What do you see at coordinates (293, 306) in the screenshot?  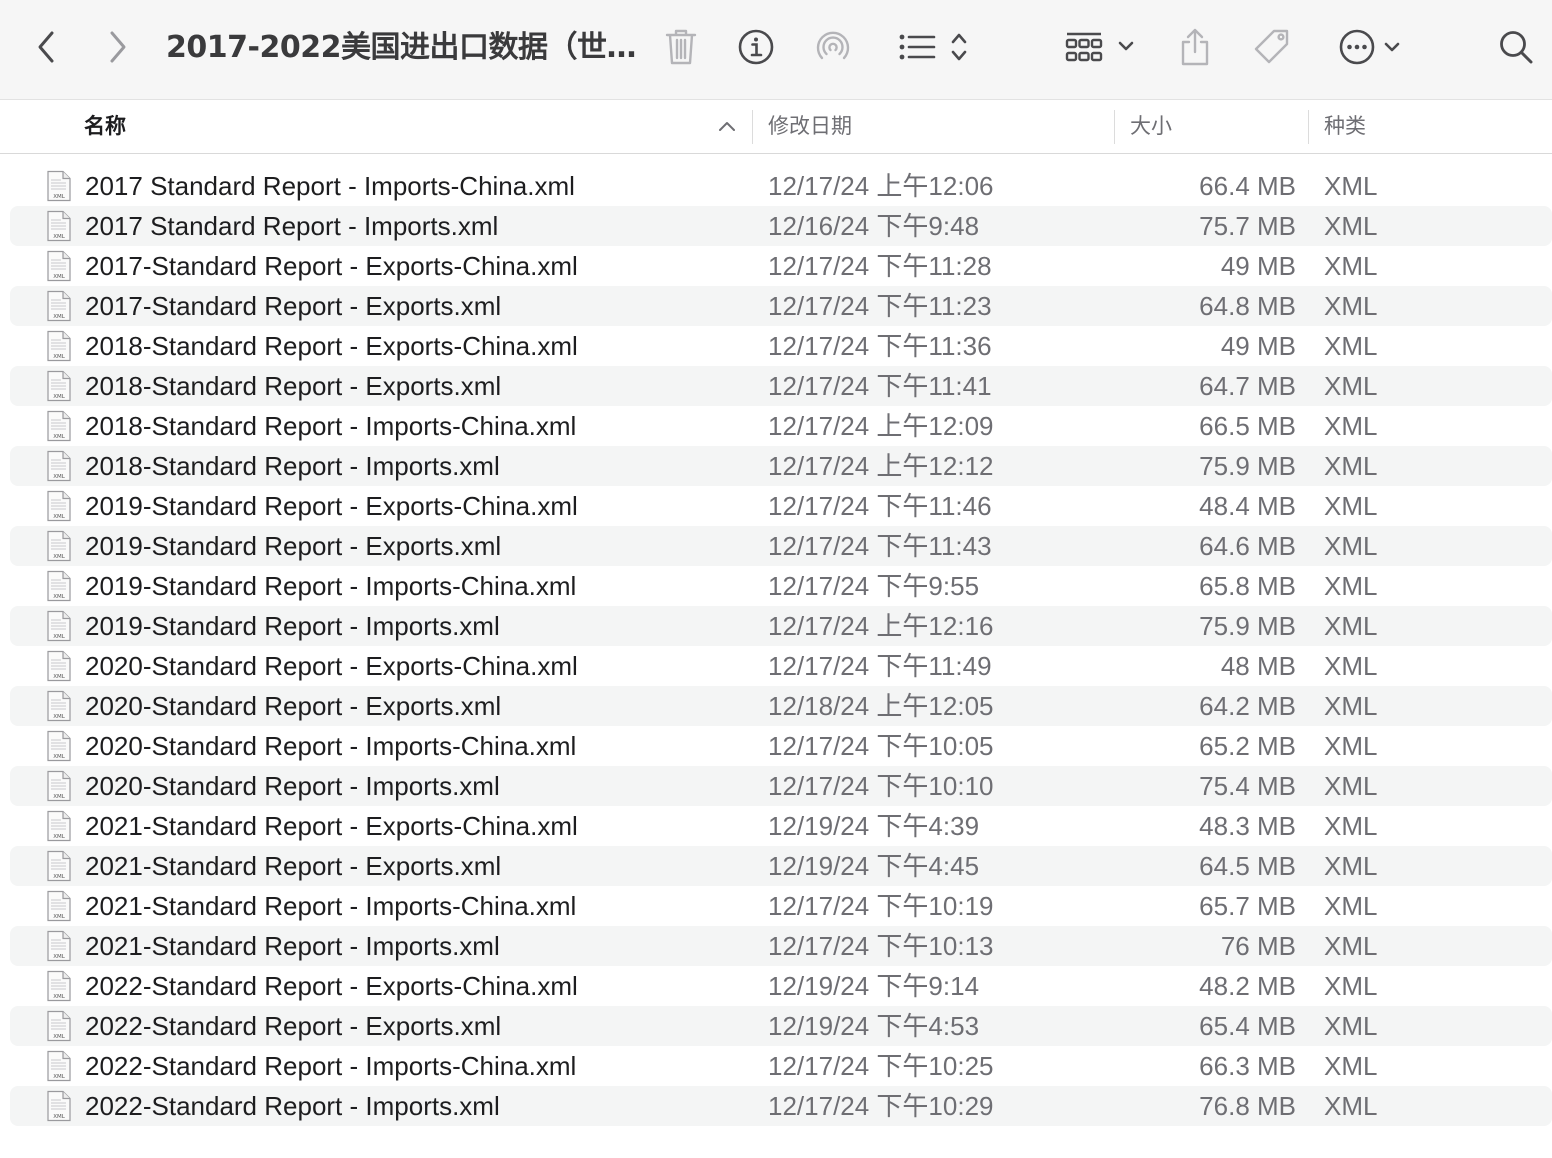 I see `file-name: 2017-Standard Report - Exports.xml` at bounding box center [293, 306].